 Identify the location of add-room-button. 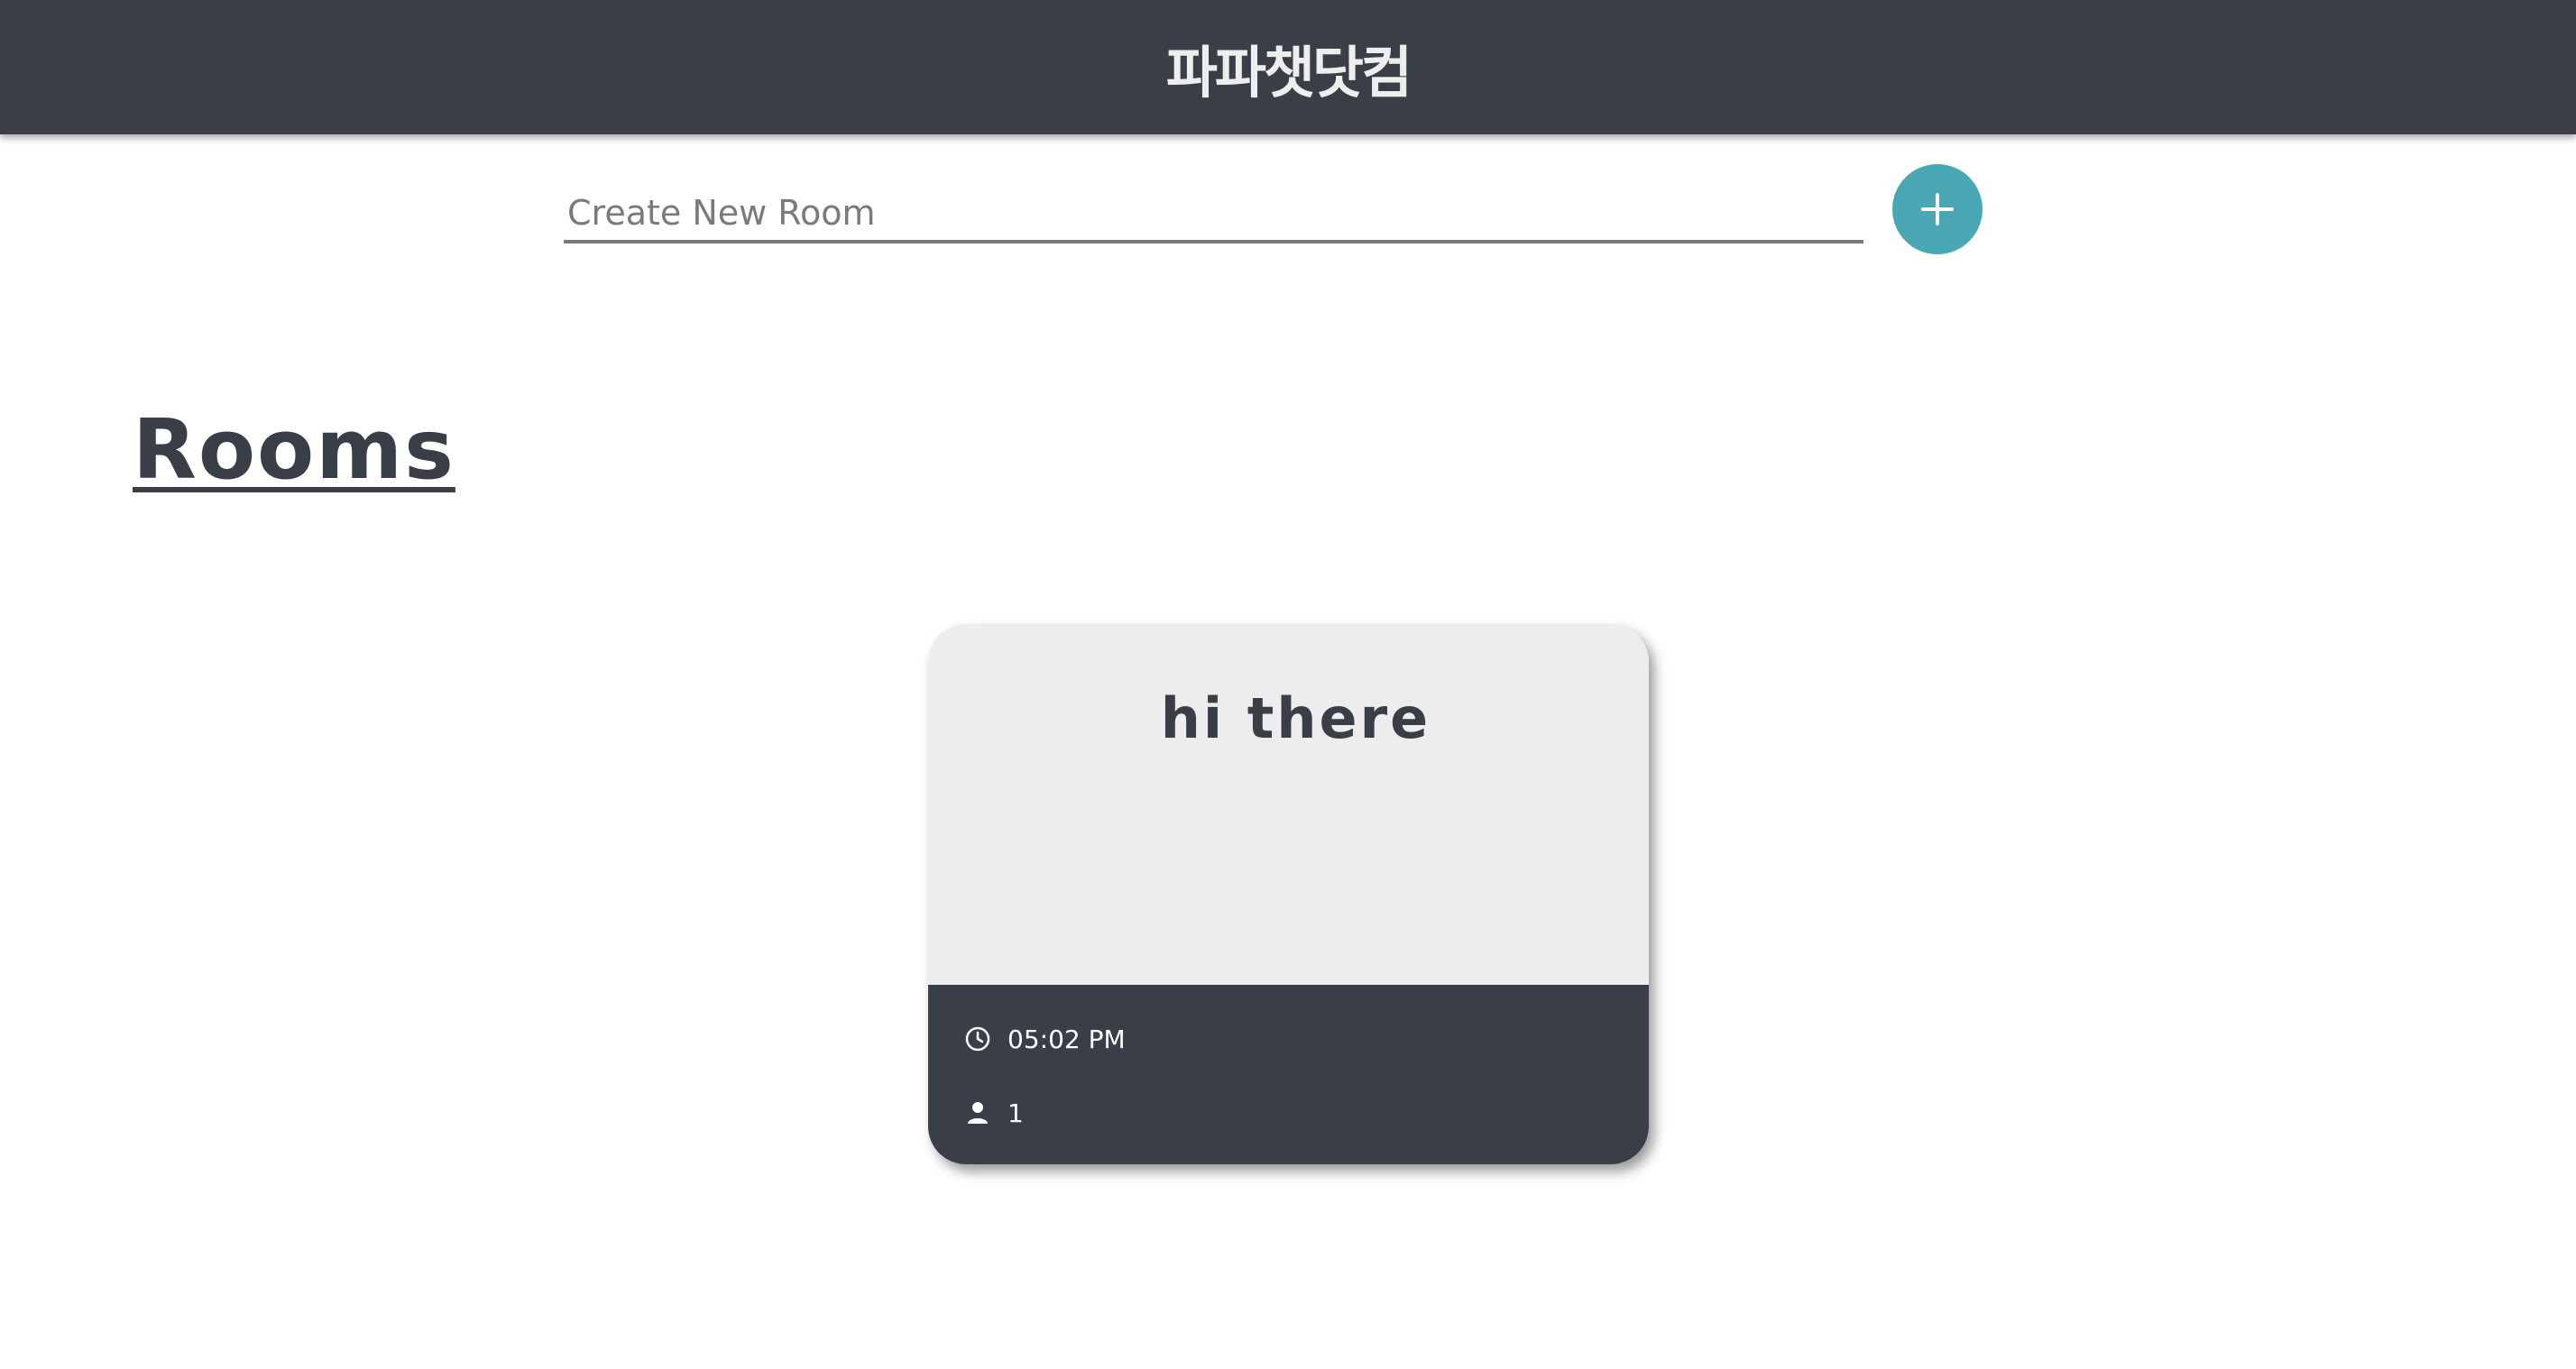
(1937, 209).